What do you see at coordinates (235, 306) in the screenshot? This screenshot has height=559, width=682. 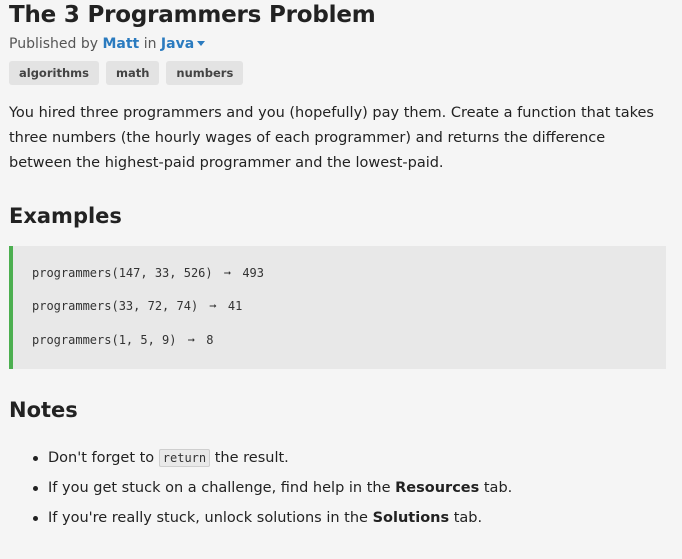 I see `example-result: 41` at bounding box center [235, 306].